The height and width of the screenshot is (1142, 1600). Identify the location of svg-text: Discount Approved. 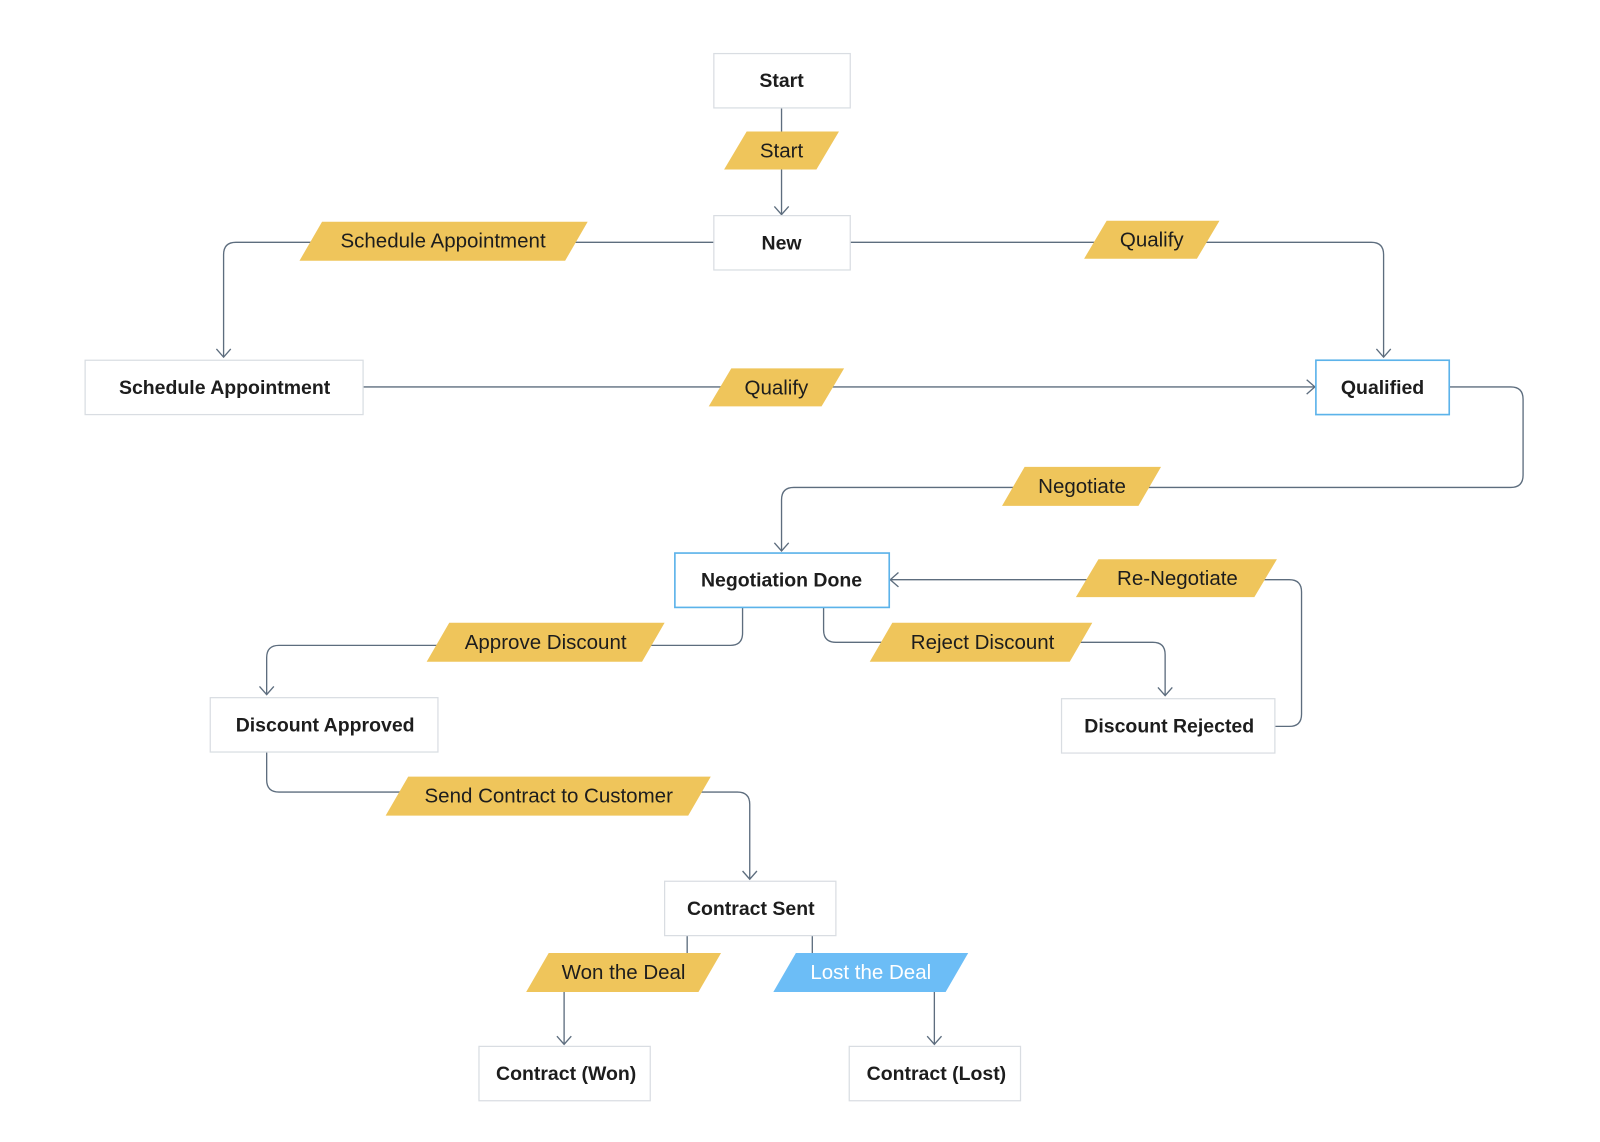
(325, 725).